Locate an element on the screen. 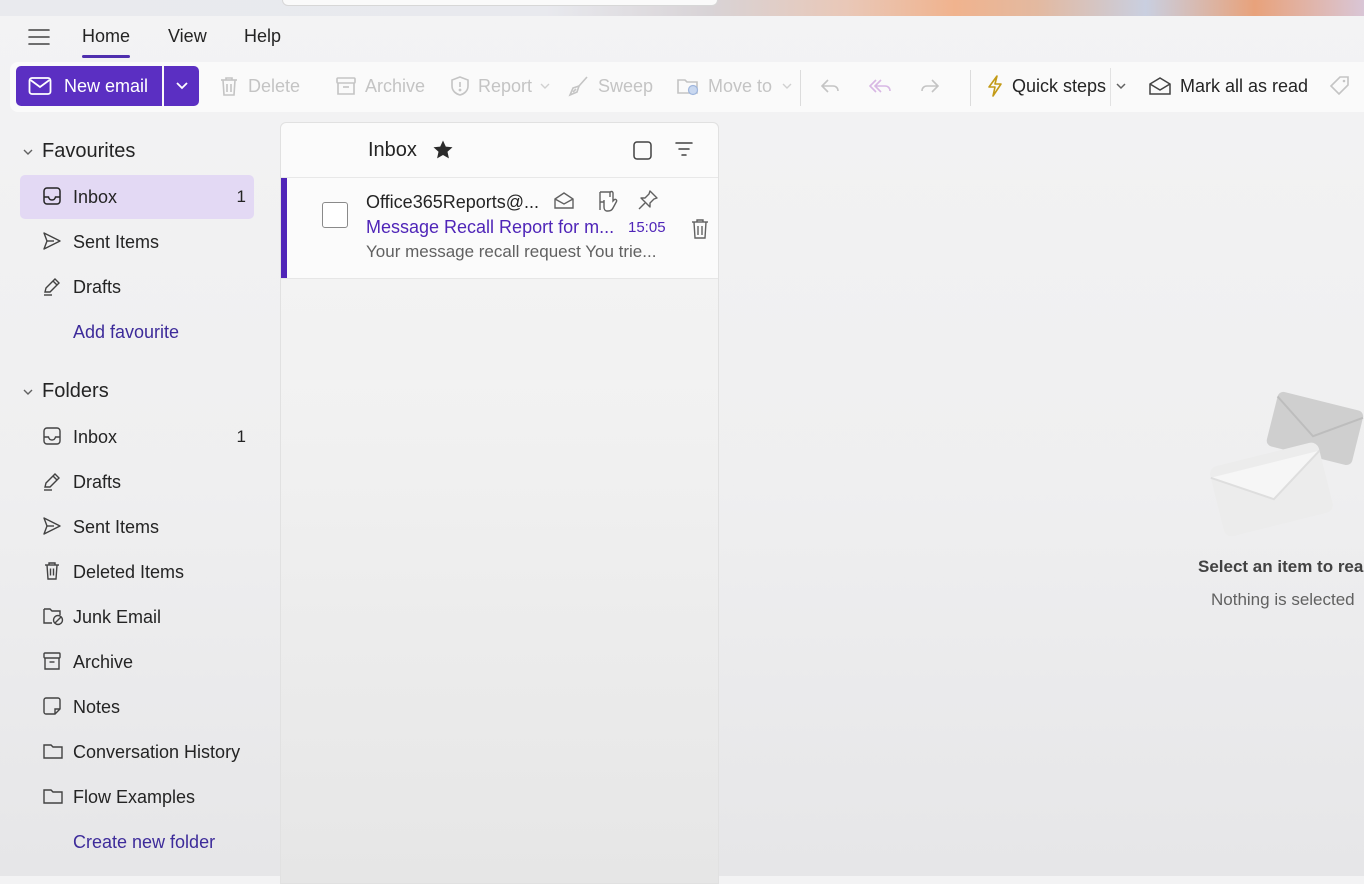 Image resolution: width=1364 pixels, height=884 pixels. move-to-button: Move to is located at coordinates (738, 86).